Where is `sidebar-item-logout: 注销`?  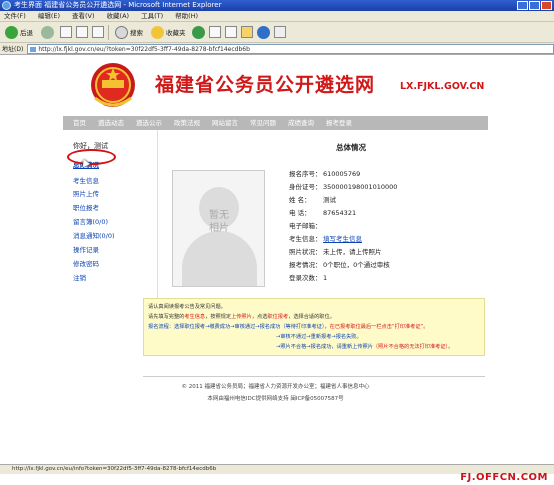
sidebar-item-logout: 注销 is located at coordinates (79, 277).